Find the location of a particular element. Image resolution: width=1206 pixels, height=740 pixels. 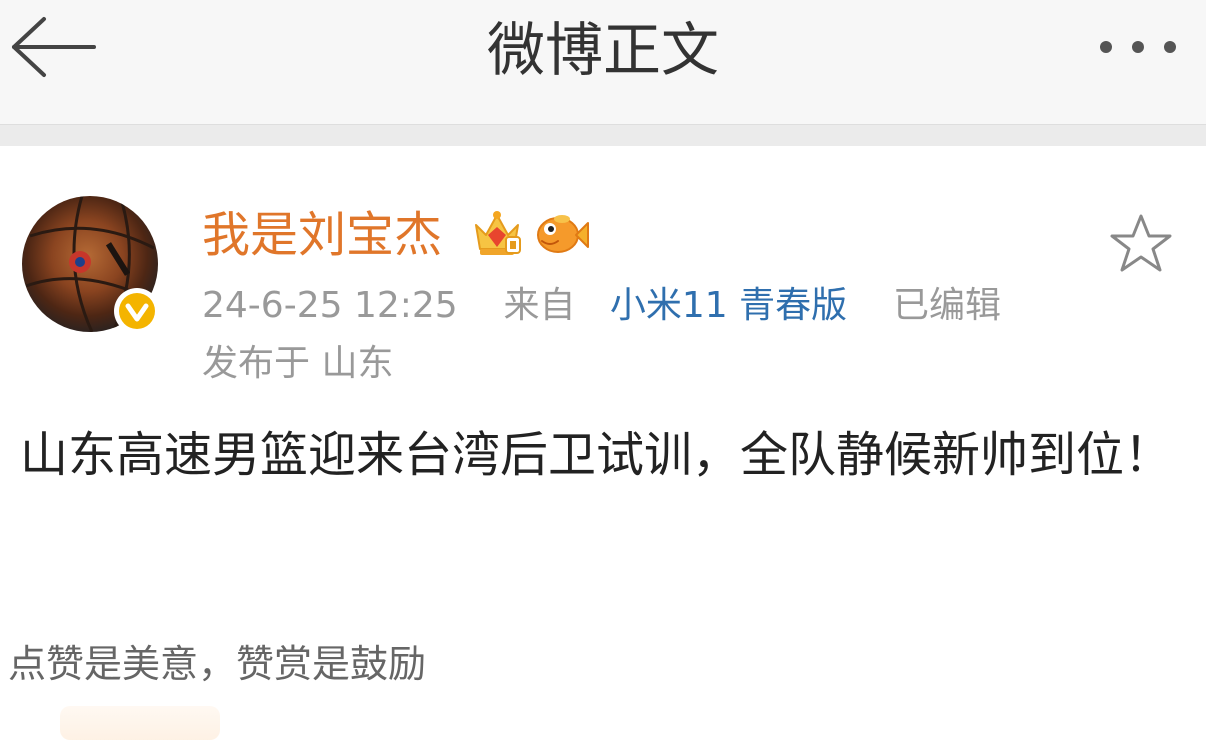

favorite-button is located at coordinates (1141, 243).